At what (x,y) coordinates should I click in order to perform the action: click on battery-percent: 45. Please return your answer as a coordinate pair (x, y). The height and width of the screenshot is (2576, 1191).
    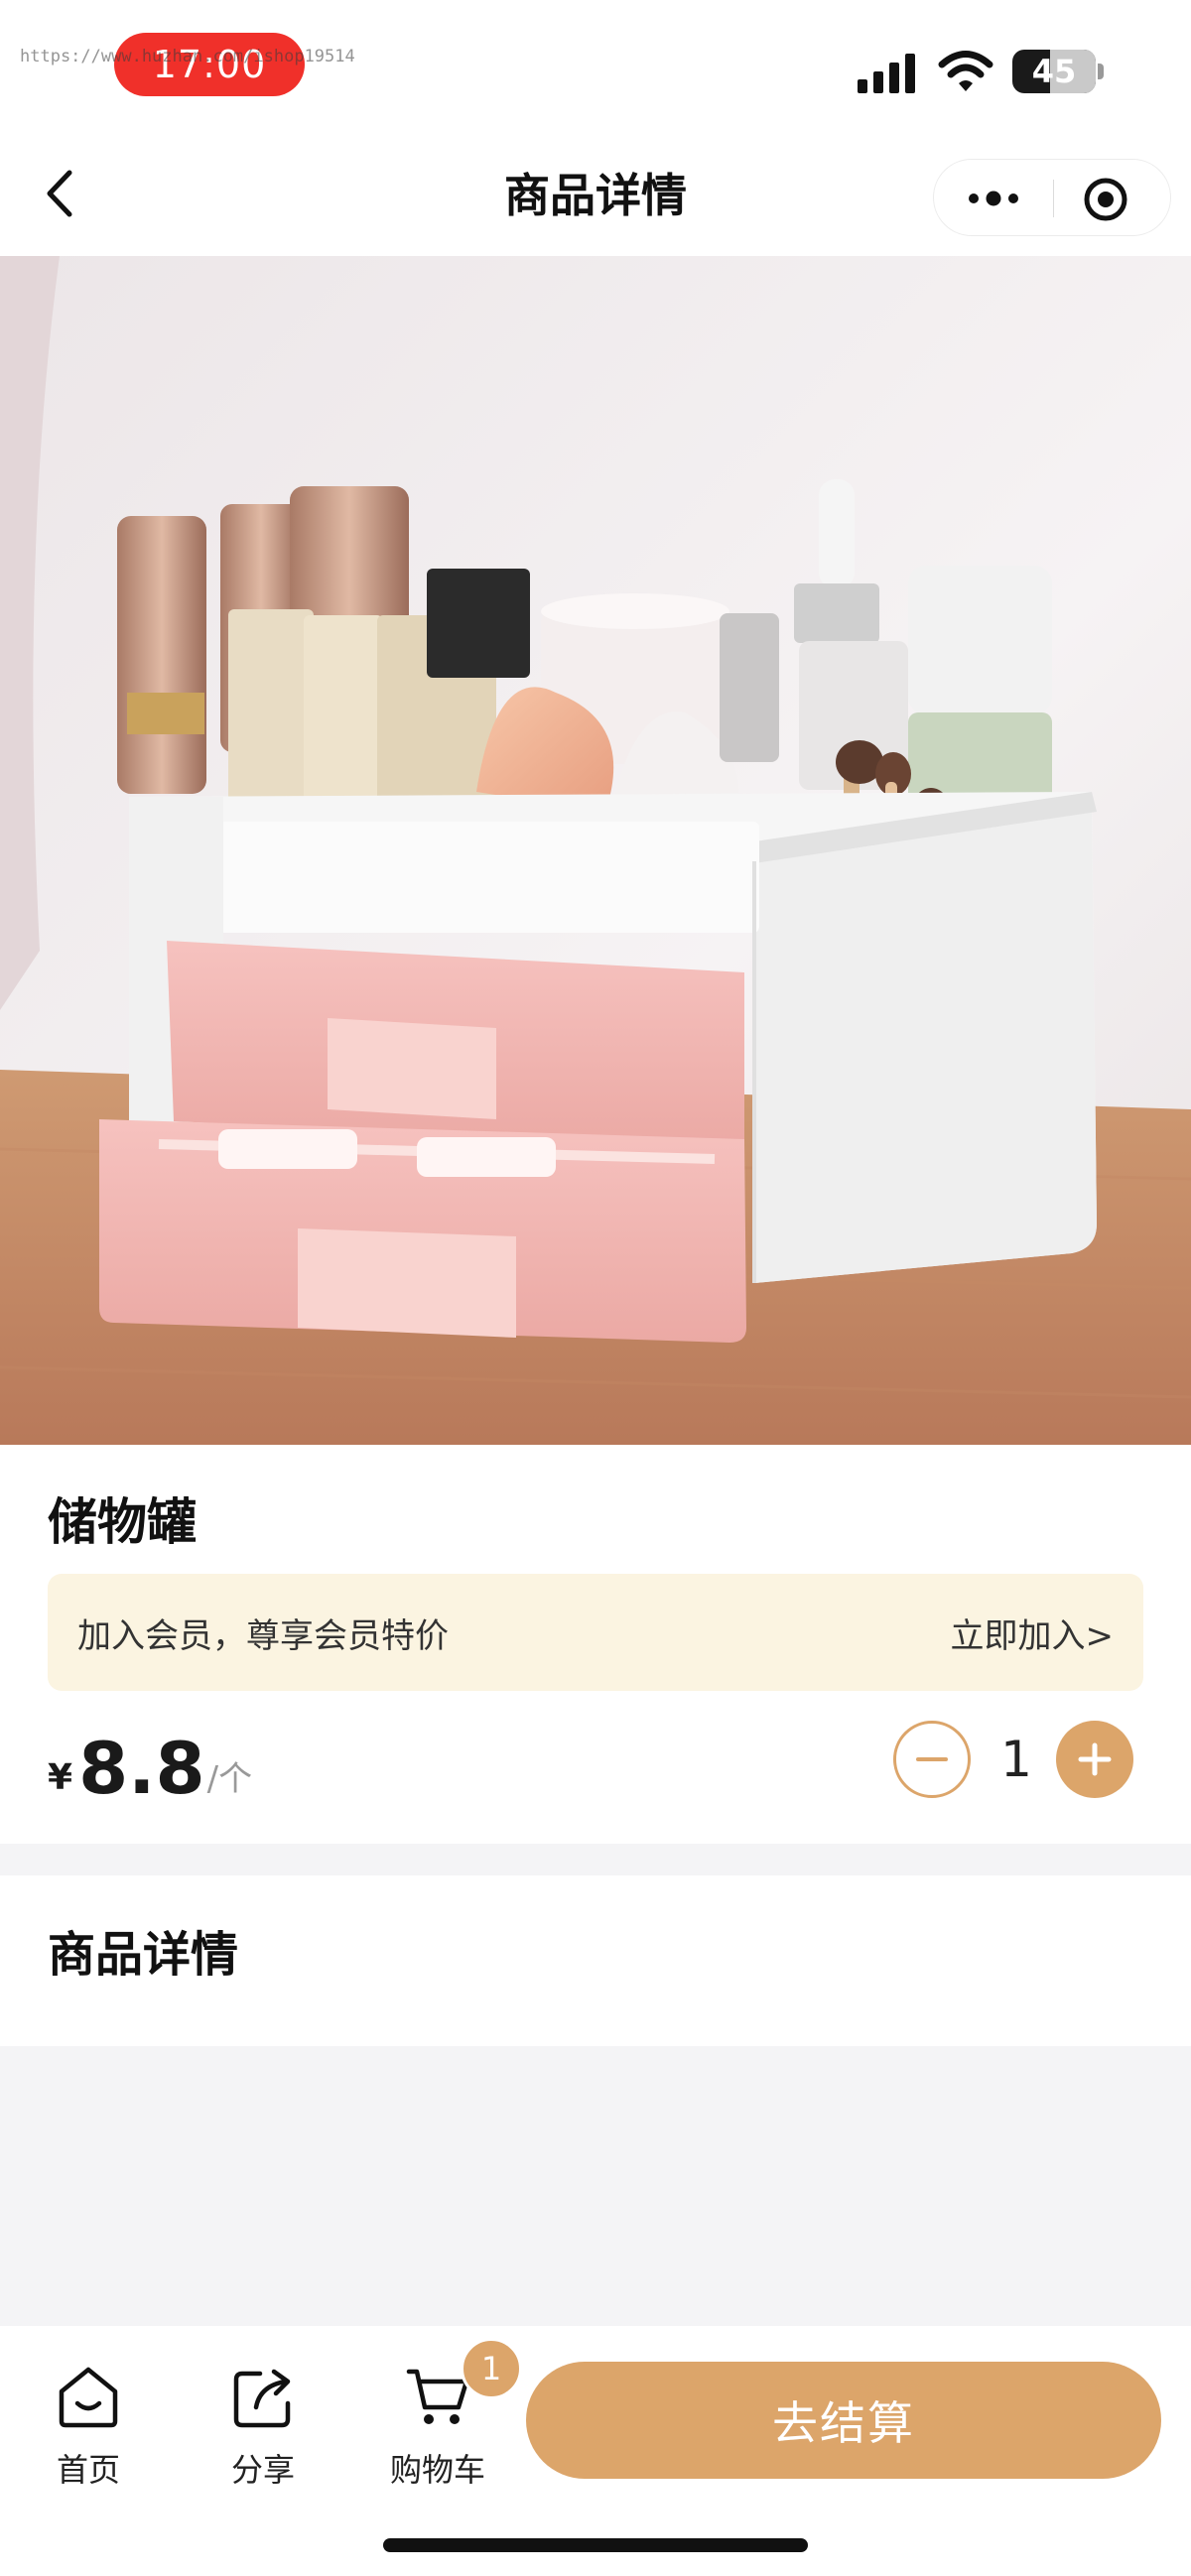
    Looking at the image, I should click on (1054, 72).